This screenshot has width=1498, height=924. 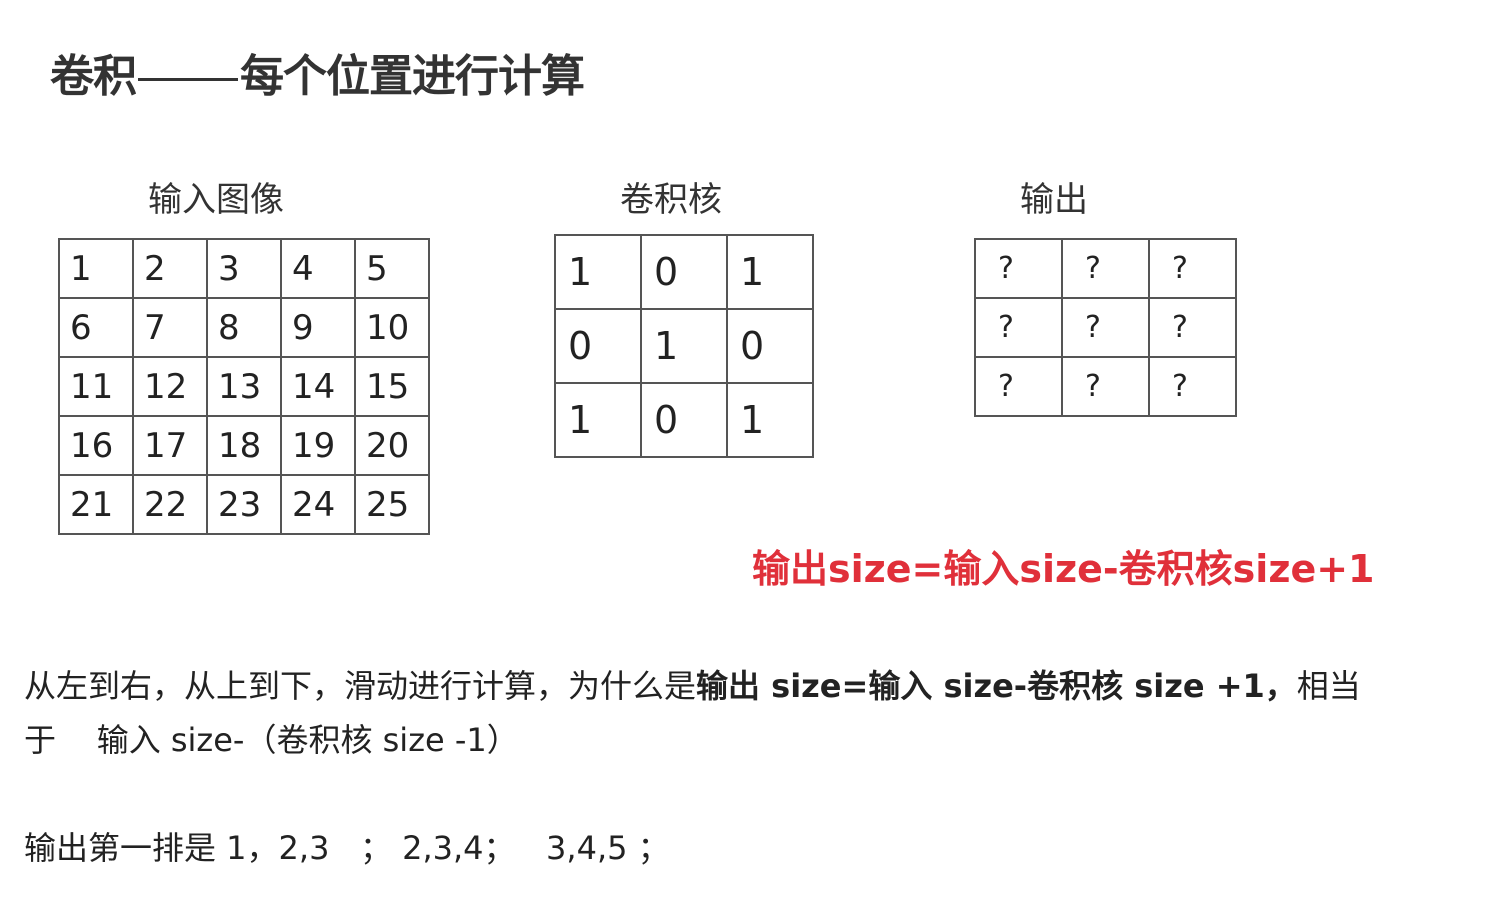 I want to click on input-image-row: 11 12 13 14 15, so click(x=244, y=386).